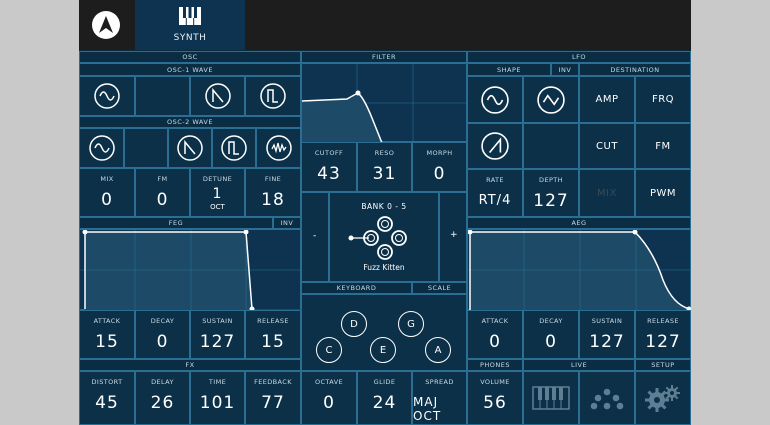 This screenshot has height=425, width=770. Describe the element at coordinates (551, 321) in the screenshot. I see `aeg-decay-label: DECAY` at that location.